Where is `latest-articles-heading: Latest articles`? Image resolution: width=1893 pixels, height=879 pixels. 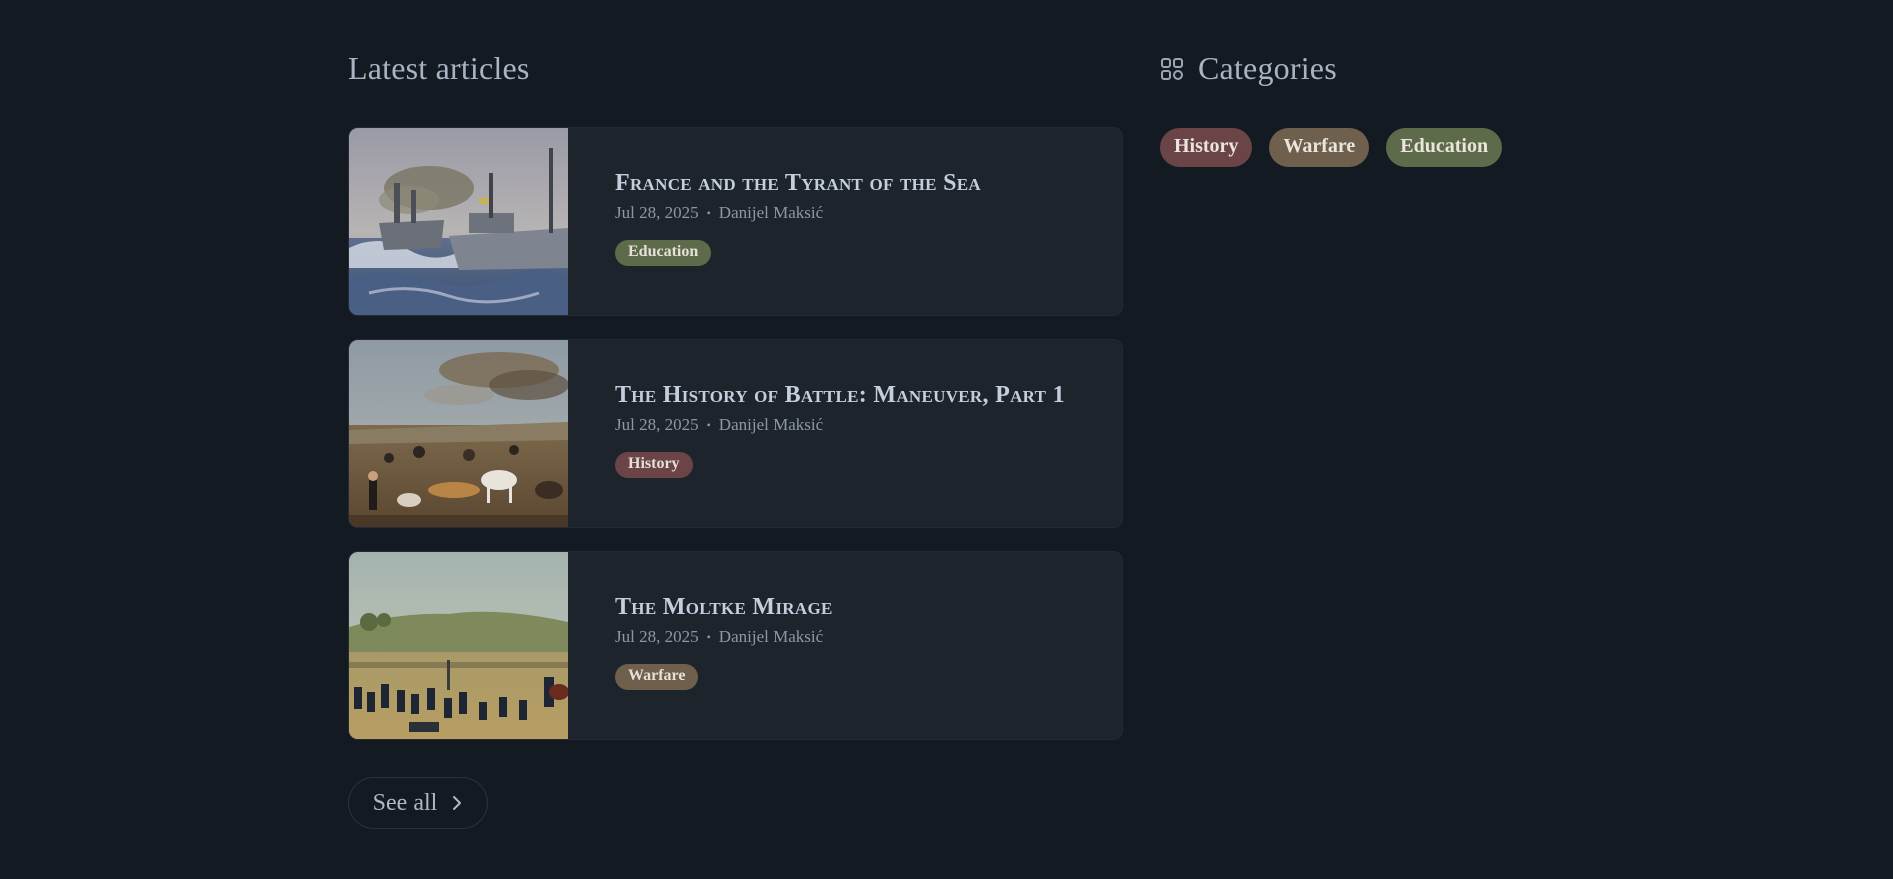
latest-articles-heading: Latest articles is located at coordinates (439, 68).